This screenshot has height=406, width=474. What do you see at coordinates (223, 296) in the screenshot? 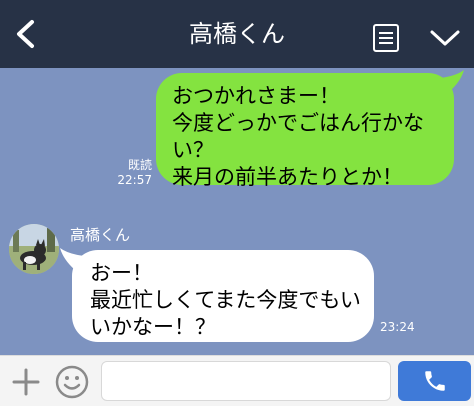
I see `incoming-message-bubble: おー！ 最近忙しくてまた今度でもいいかなー！？` at bounding box center [223, 296].